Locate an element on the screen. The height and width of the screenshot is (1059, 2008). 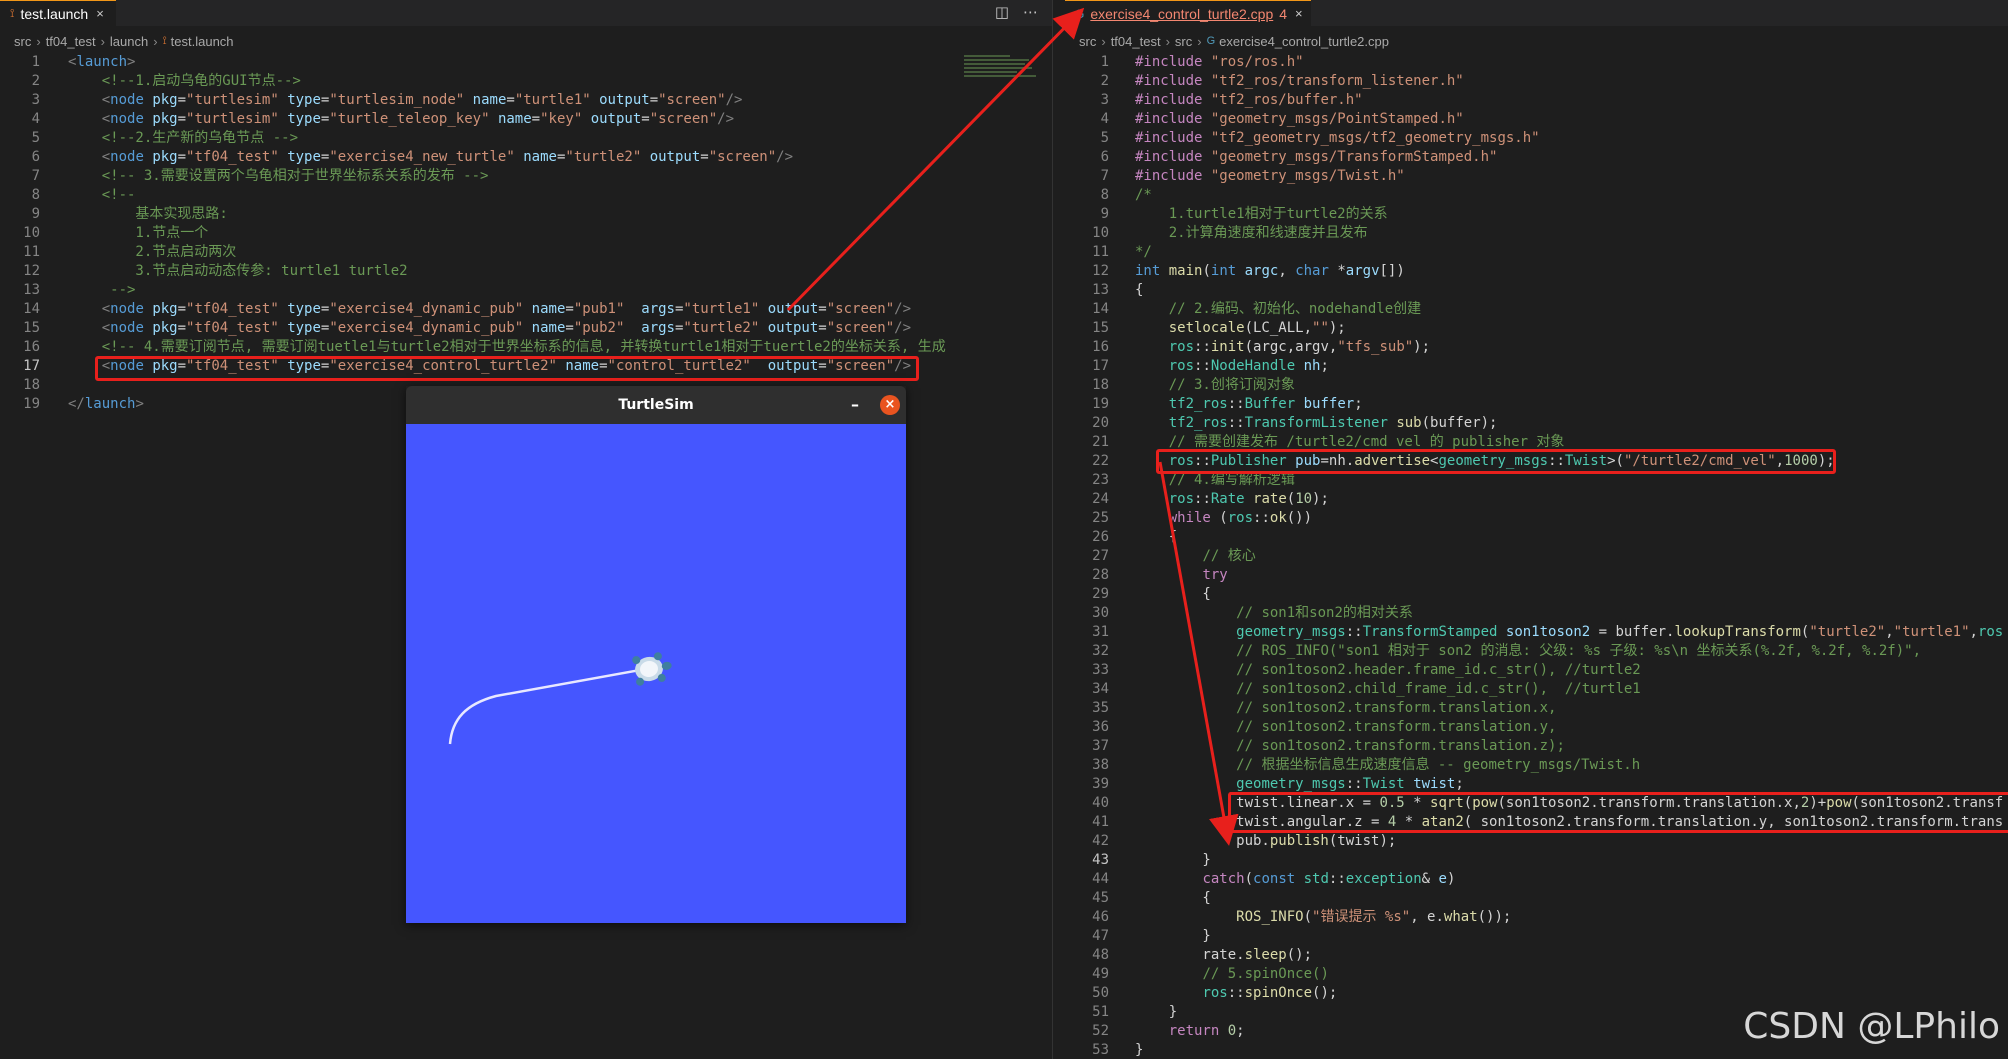
code-line: 10 2.计算角速度和线速度并且发布 is located at coordinates (1536, 233).